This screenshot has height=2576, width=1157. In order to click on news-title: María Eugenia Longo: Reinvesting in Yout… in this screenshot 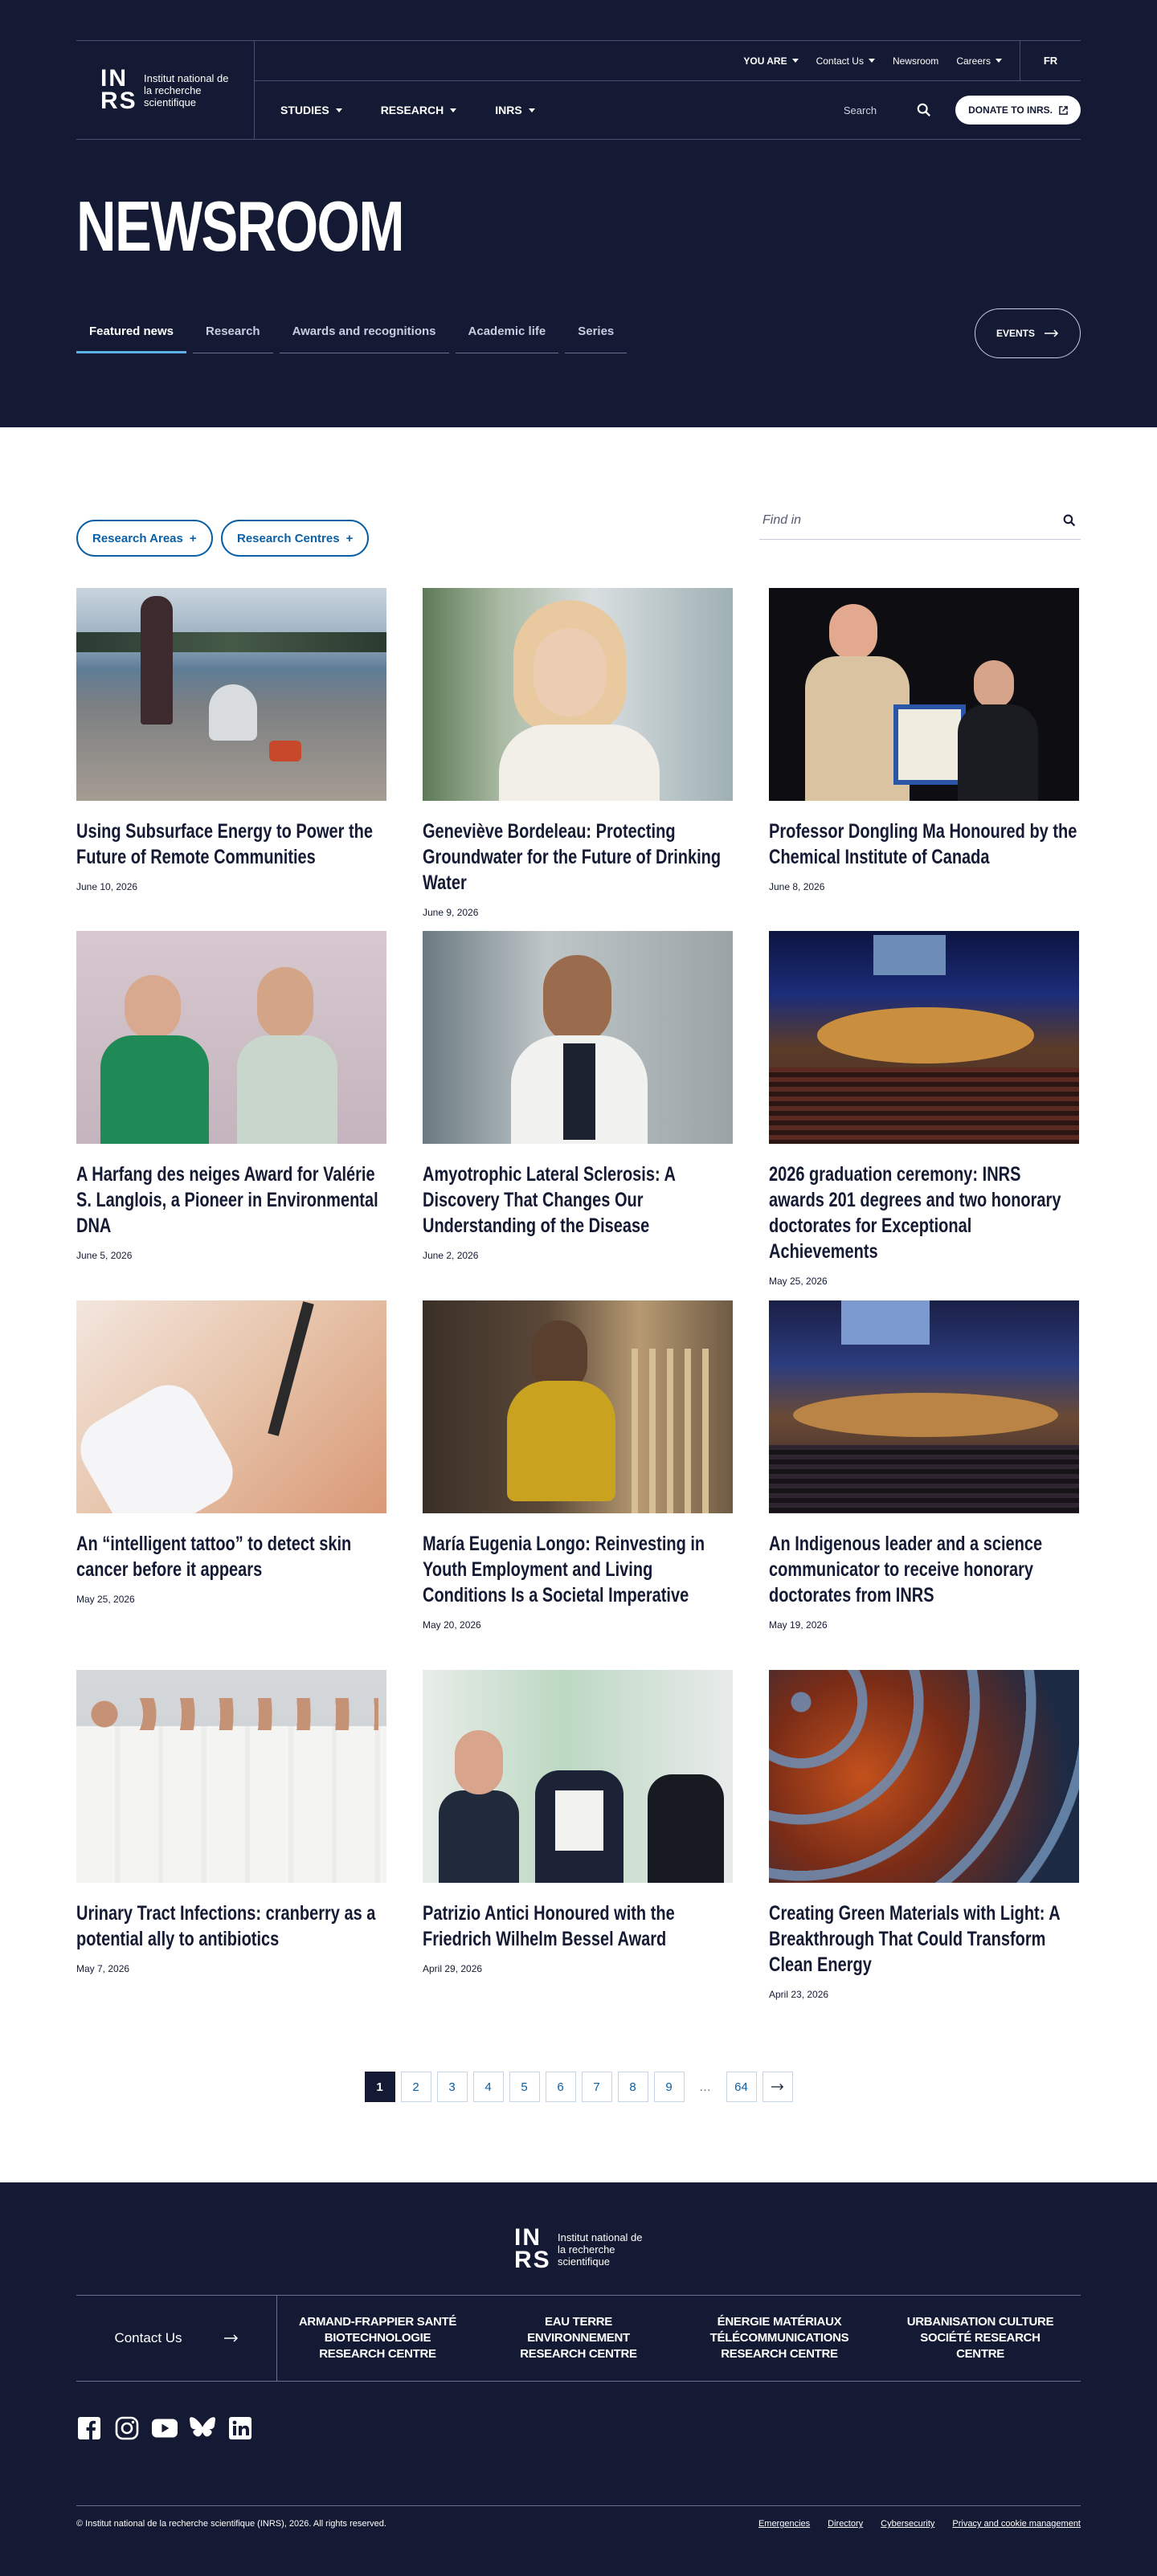, I will do `click(577, 1569)`.